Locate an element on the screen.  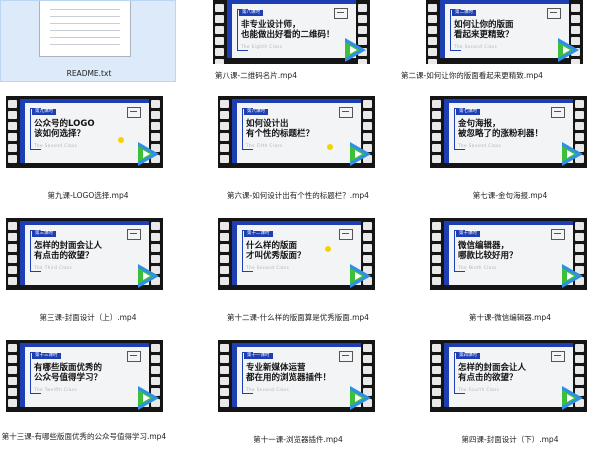
video-thumbnail: 第十一课时 专业新媒体运营 都在用的浏览器插件！ The Second Class is located at coordinates (296, 376).